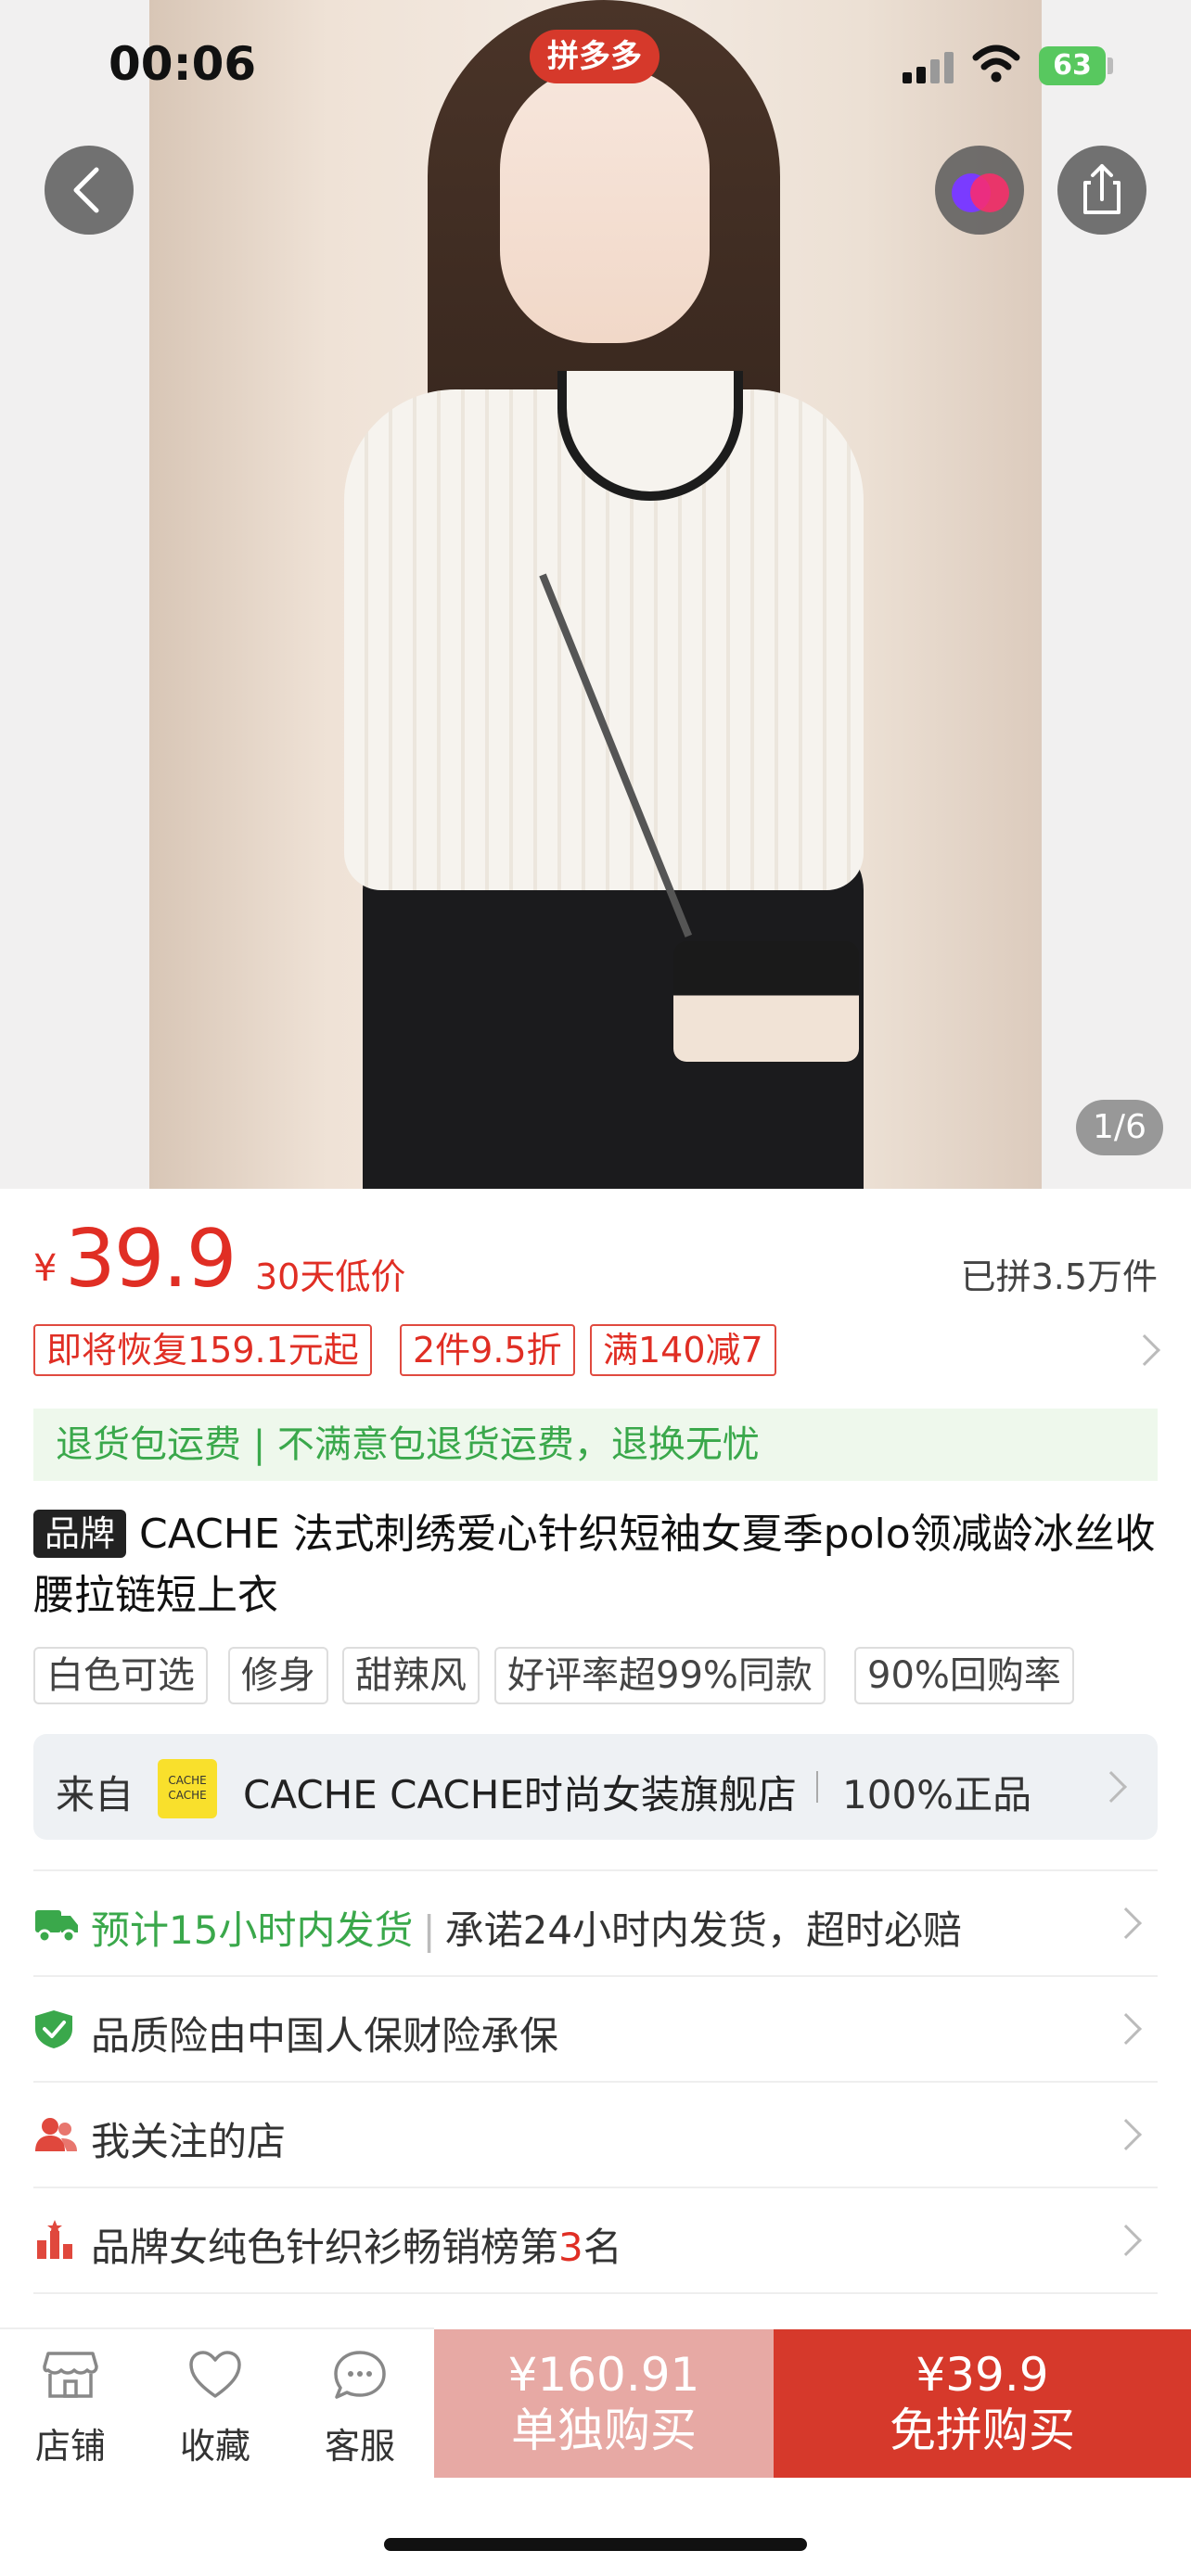 The height and width of the screenshot is (2576, 1191). What do you see at coordinates (982, 2375) in the screenshot?
I see `group-price: ¥39.9` at bounding box center [982, 2375].